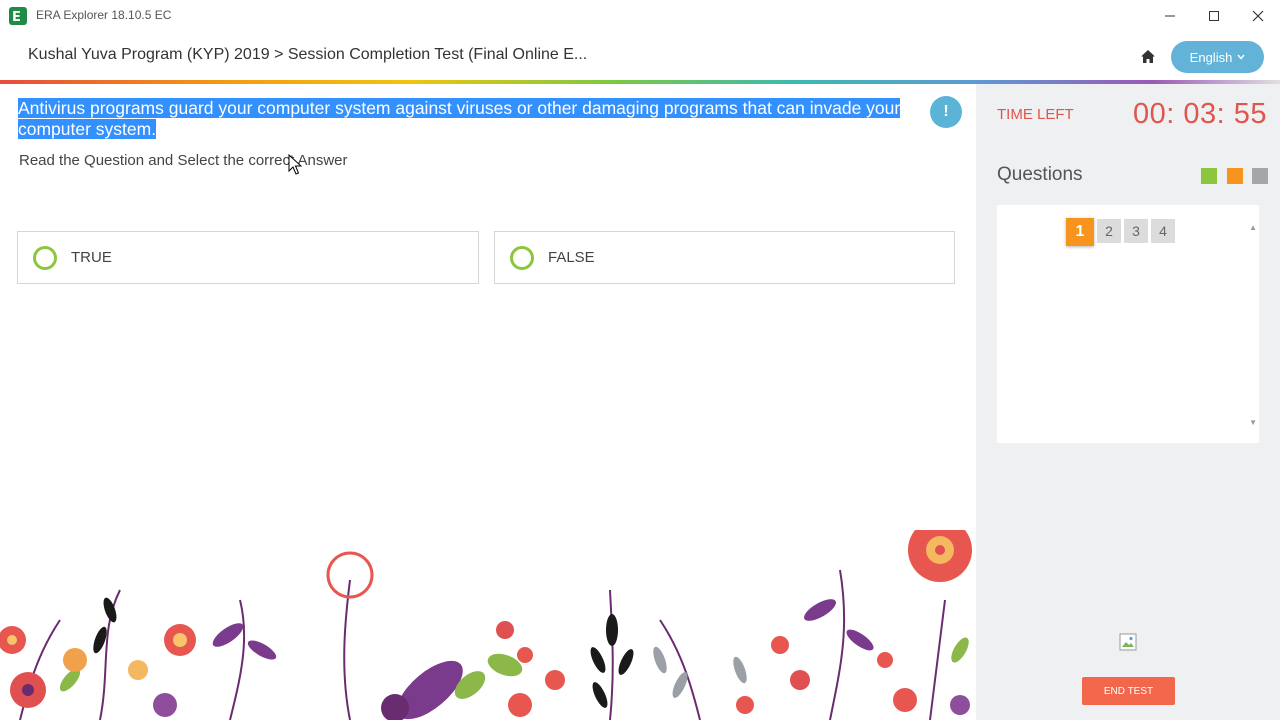 This screenshot has height=720, width=1280. What do you see at coordinates (1136, 231) in the screenshot?
I see `question-number-3: 3` at bounding box center [1136, 231].